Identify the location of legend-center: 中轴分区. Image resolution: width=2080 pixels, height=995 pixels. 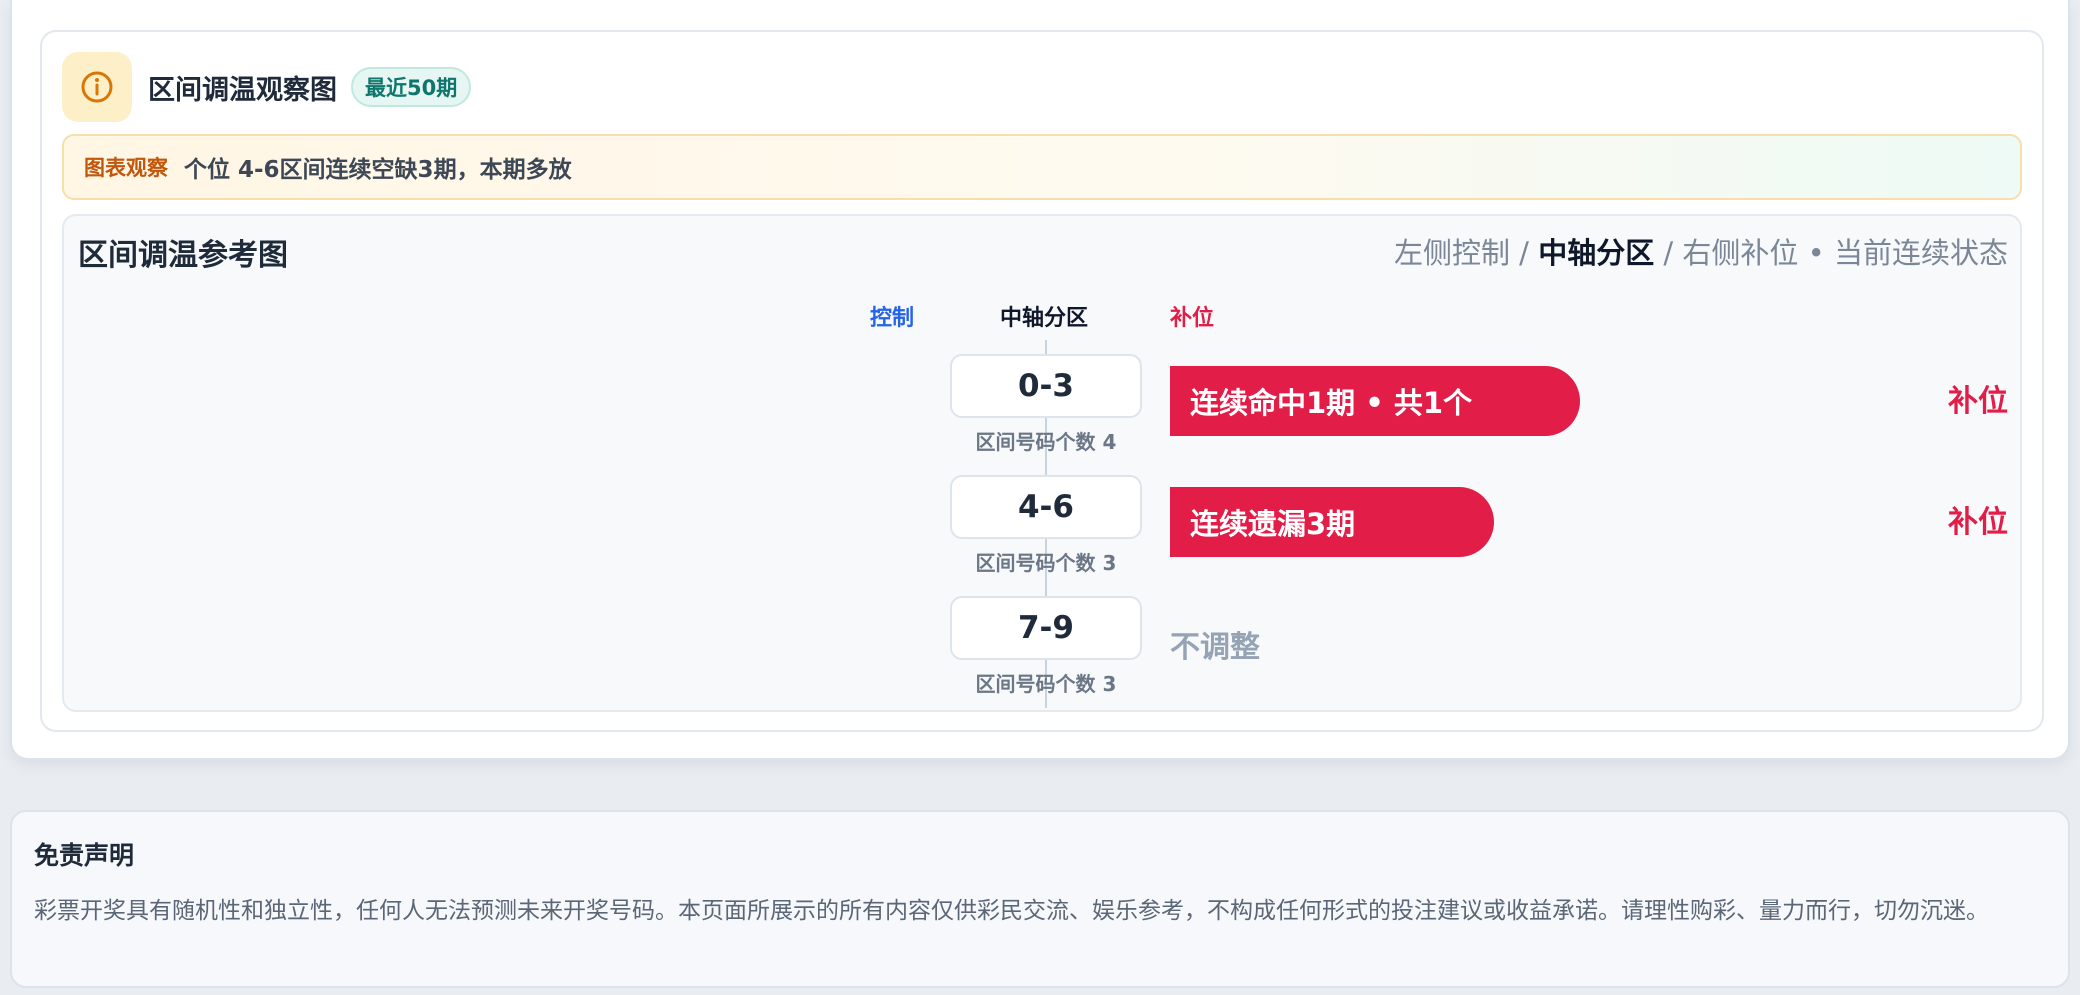
(1596, 253).